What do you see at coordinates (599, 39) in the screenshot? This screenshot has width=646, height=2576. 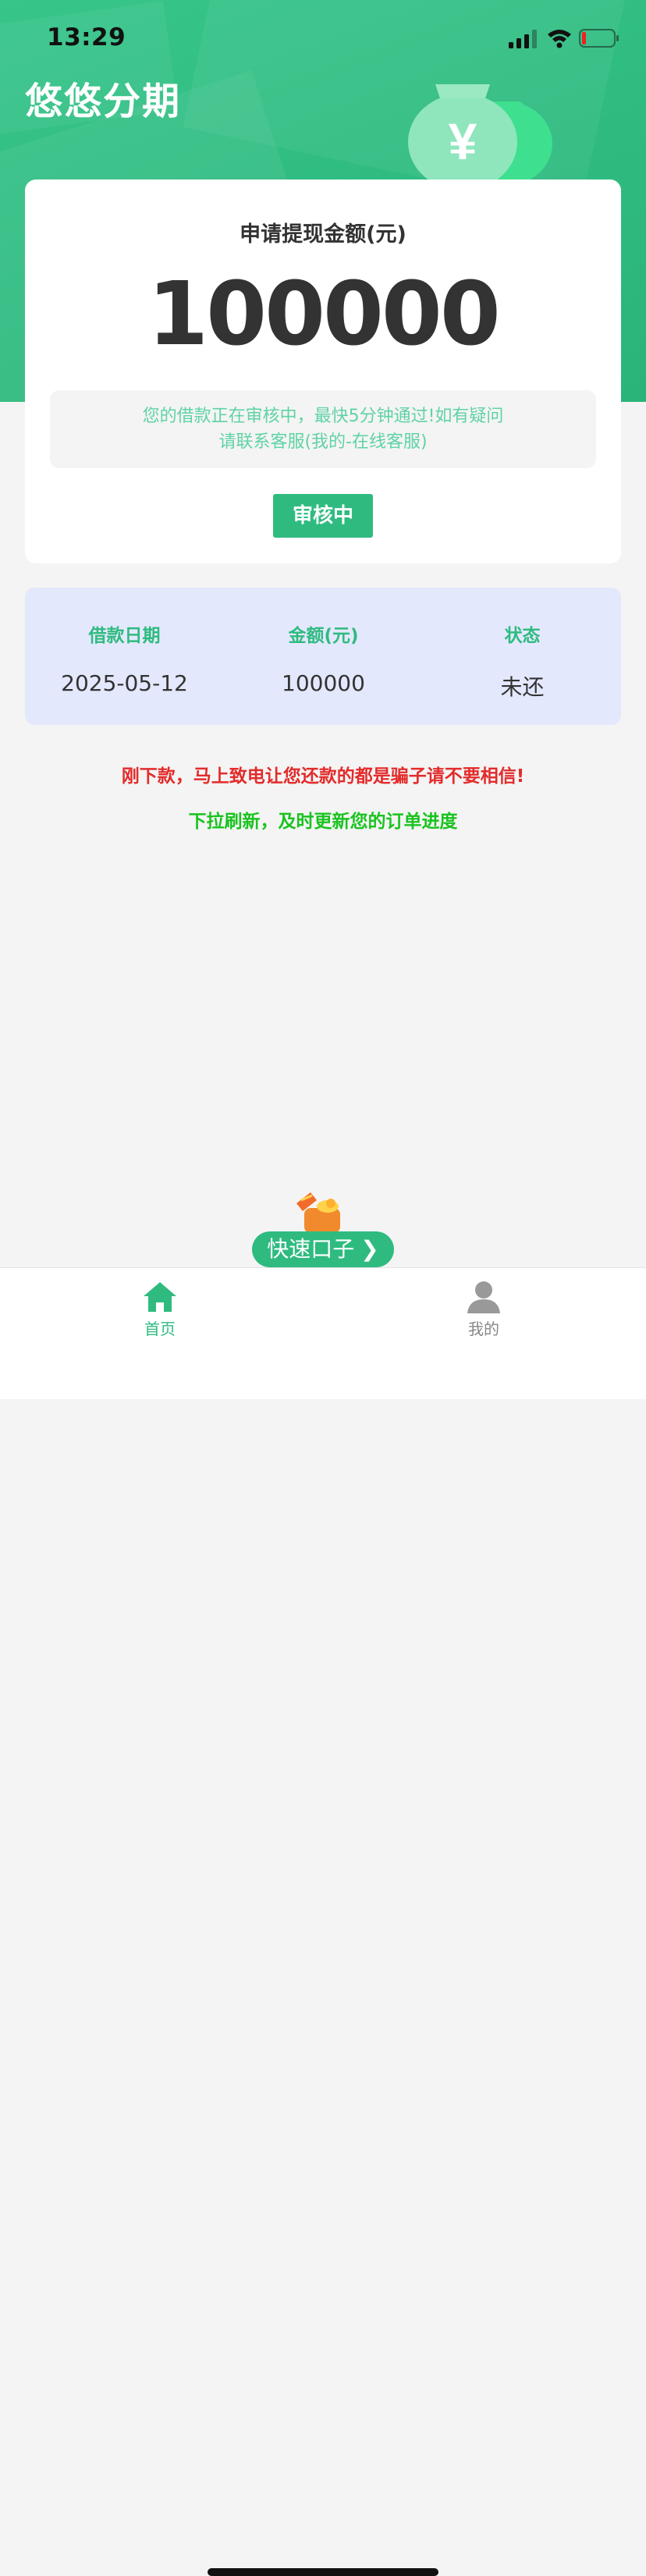 I see `battery-icon` at bounding box center [599, 39].